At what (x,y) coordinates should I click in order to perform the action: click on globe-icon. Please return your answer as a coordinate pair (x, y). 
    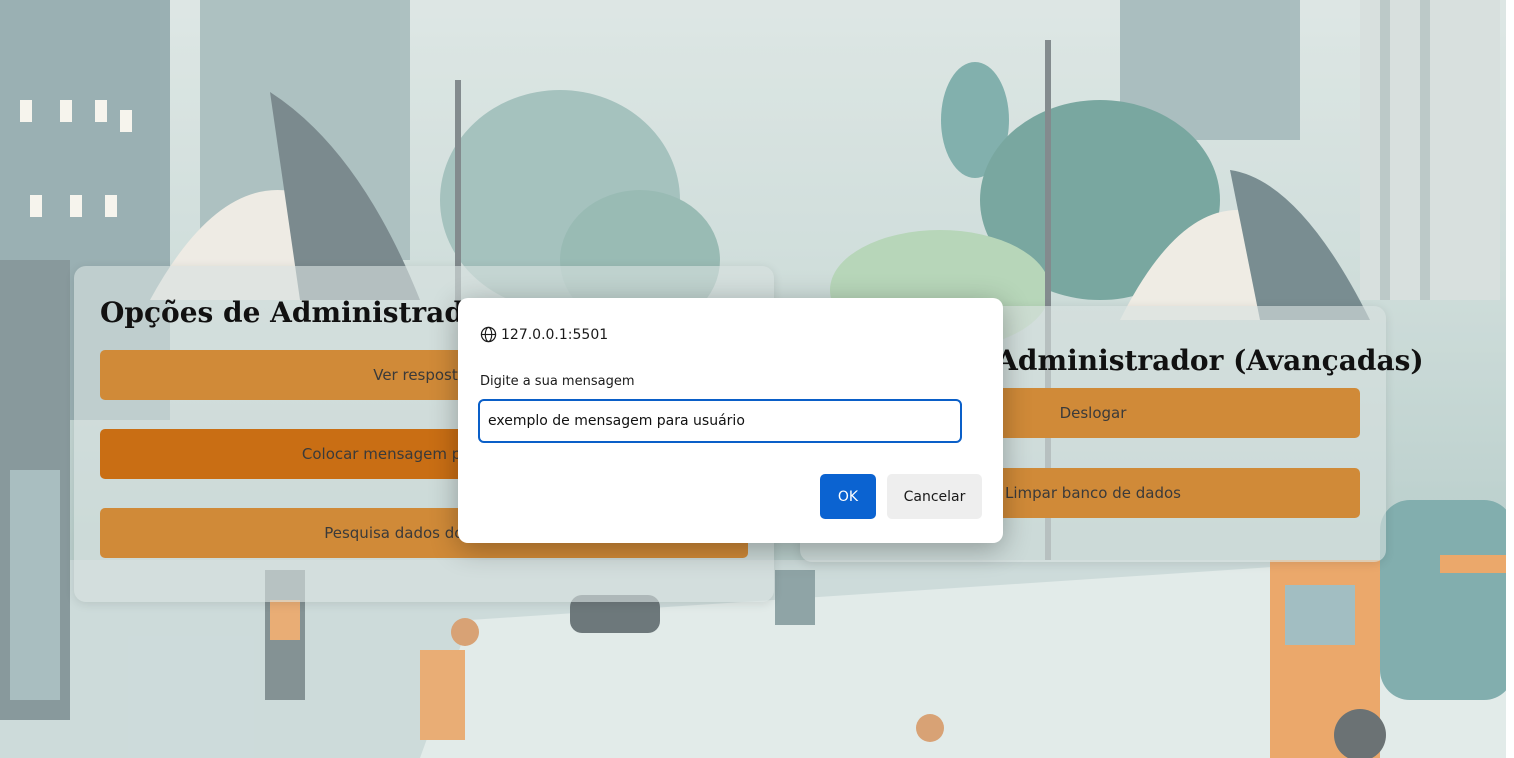
    Looking at the image, I should click on (488, 334).